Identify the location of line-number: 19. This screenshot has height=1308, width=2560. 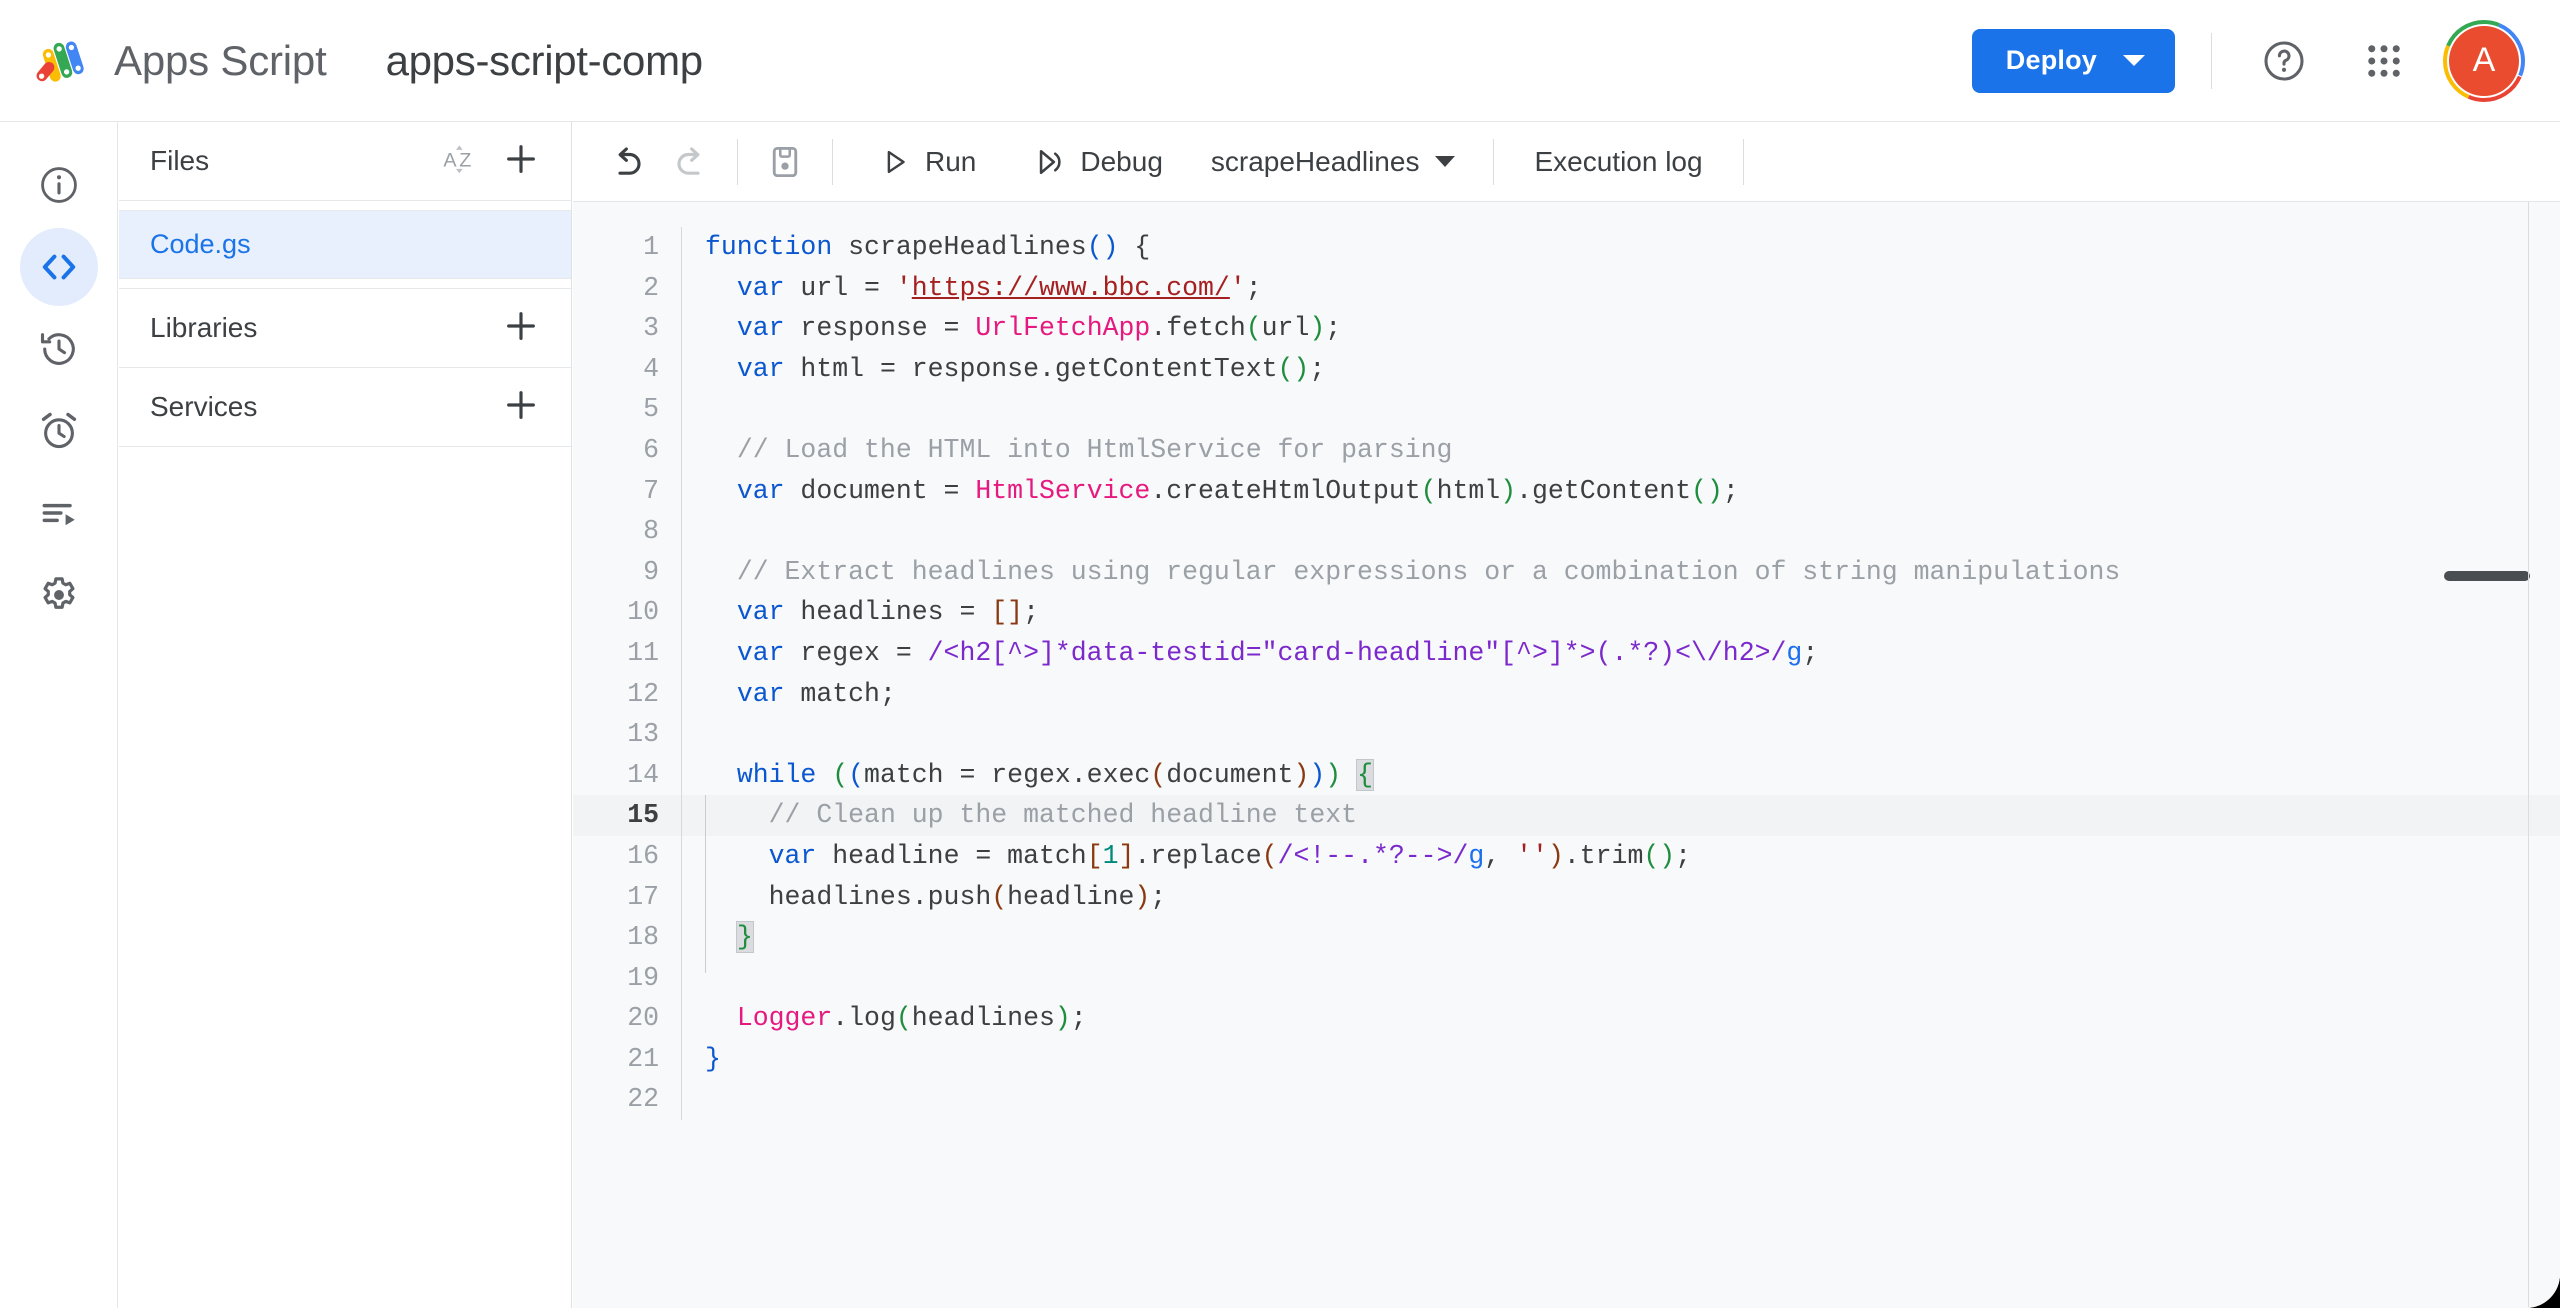
(643, 977).